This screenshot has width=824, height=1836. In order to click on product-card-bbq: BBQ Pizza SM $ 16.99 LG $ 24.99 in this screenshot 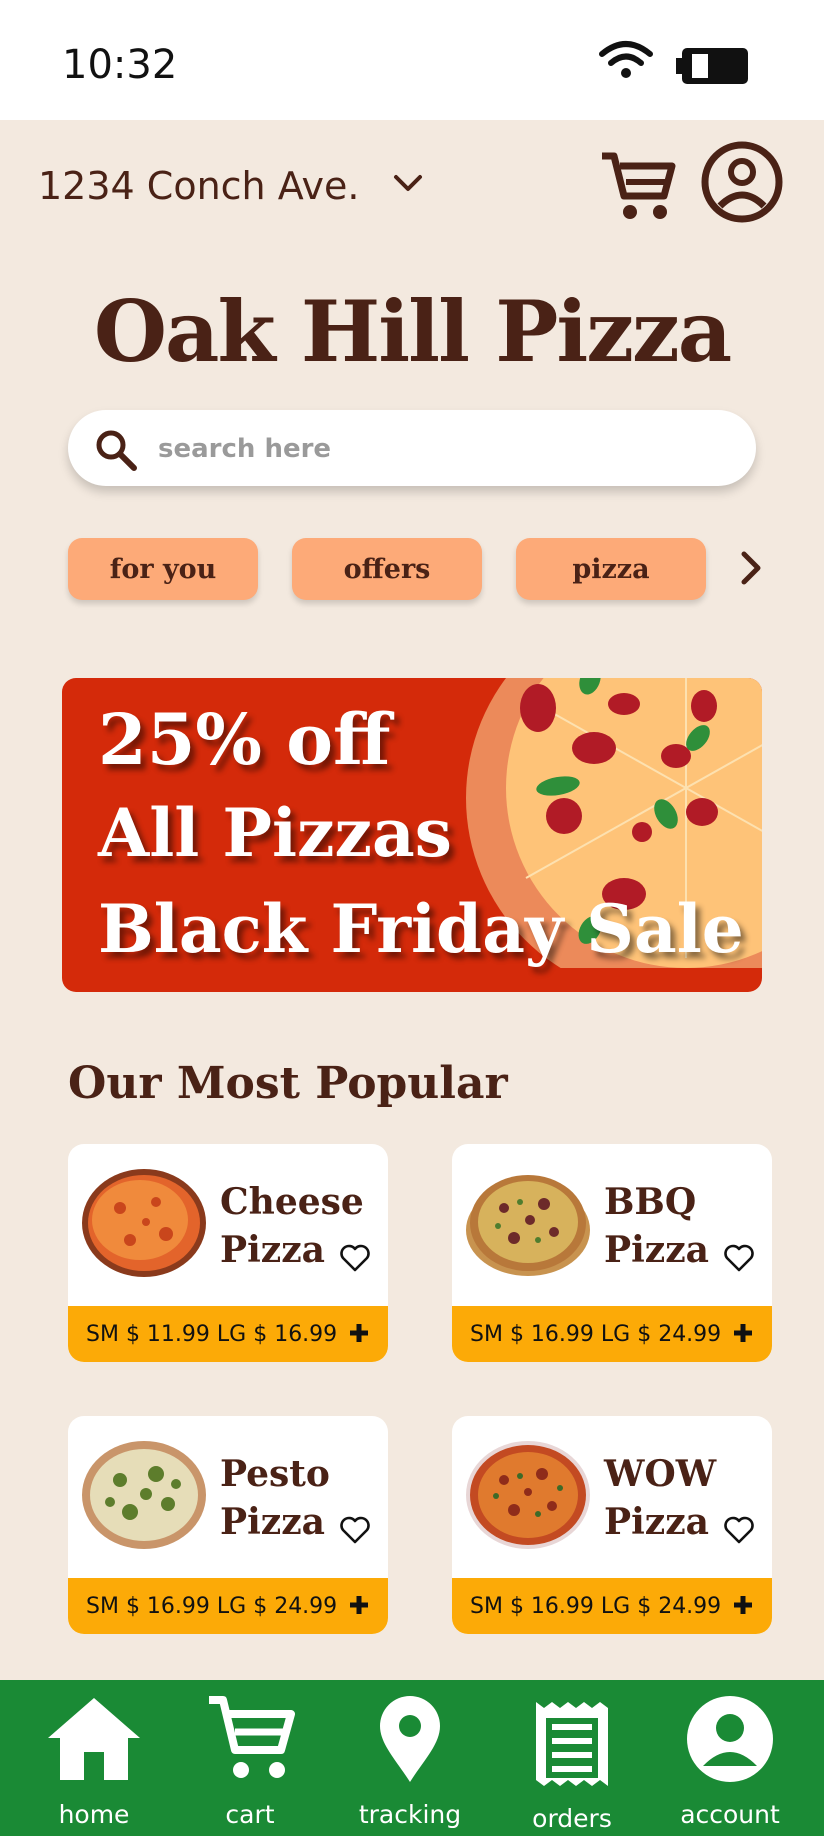, I will do `click(612, 1253)`.